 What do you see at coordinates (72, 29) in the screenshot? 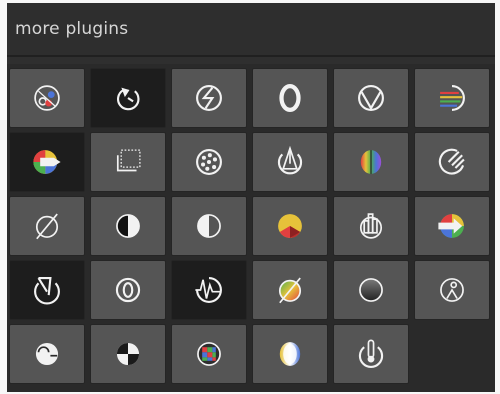
I see `panel-title: more plugins` at bounding box center [72, 29].